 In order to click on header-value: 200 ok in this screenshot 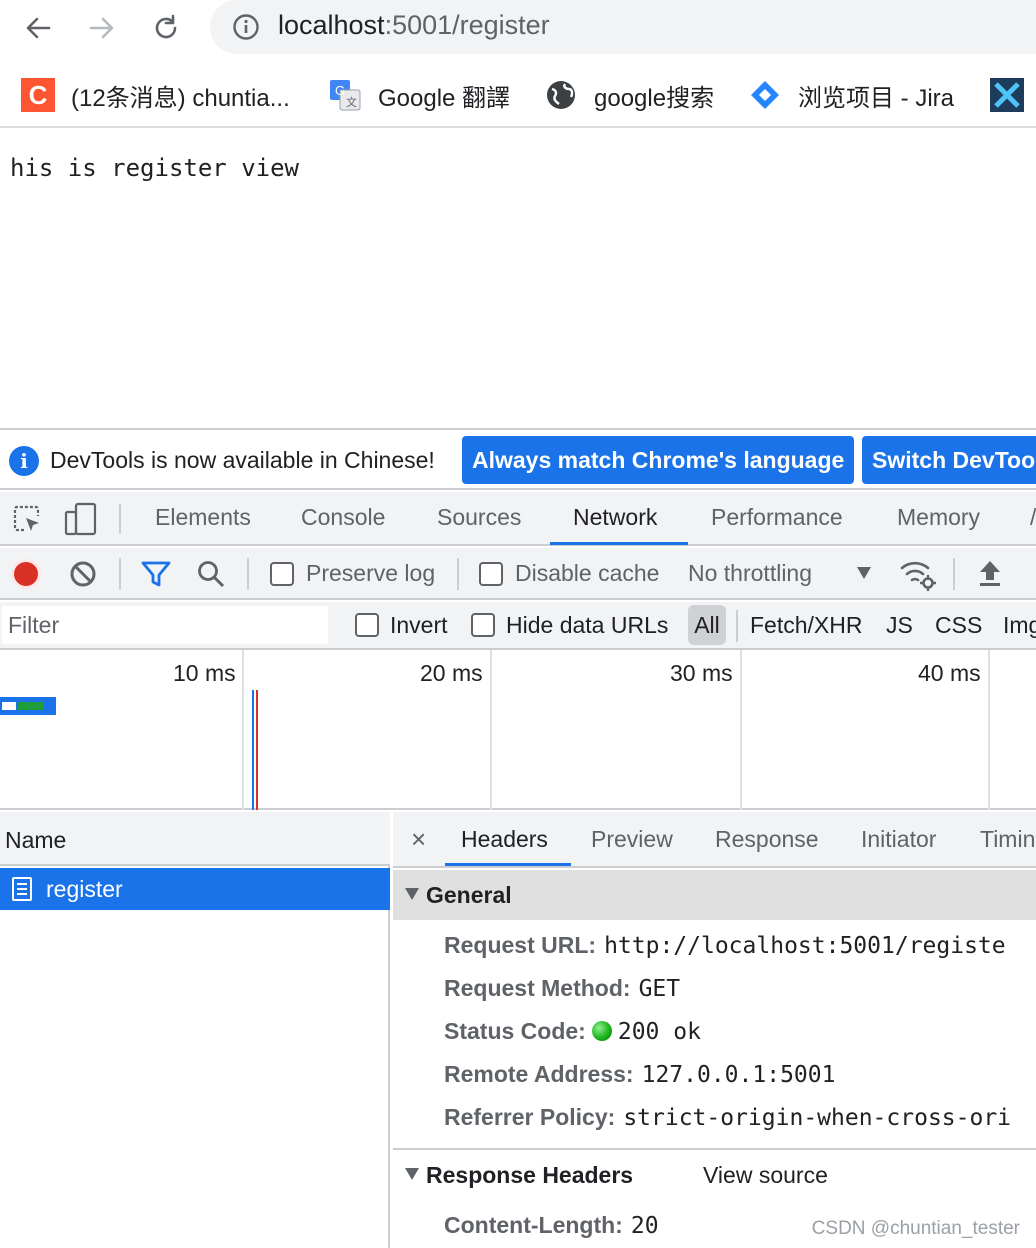, I will do `click(659, 1032)`.